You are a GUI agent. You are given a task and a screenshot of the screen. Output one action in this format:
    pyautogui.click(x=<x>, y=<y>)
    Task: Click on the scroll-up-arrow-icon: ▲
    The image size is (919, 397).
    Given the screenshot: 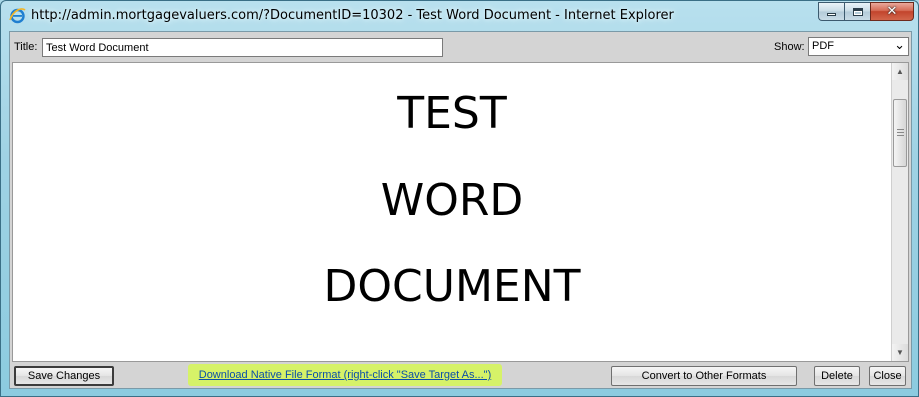 What is the action you would take?
    pyautogui.click(x=900, y=71)
    